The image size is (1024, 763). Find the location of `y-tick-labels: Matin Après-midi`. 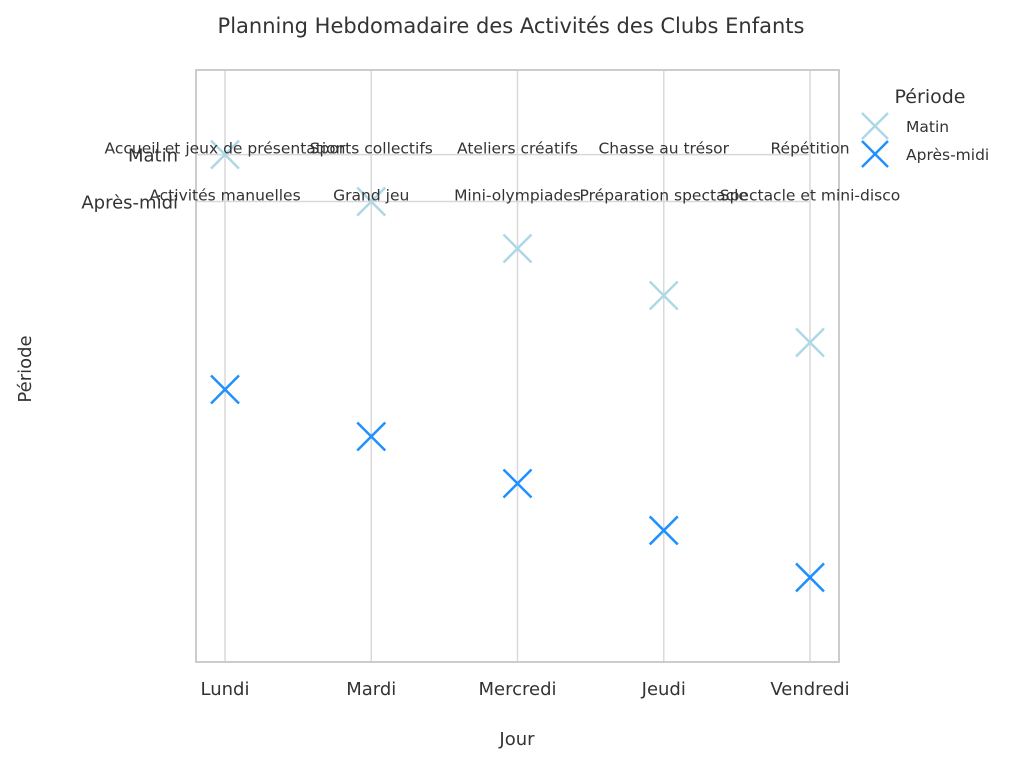

y-tick-labels: Matin Après-midi is located at coordinates (129, 180).